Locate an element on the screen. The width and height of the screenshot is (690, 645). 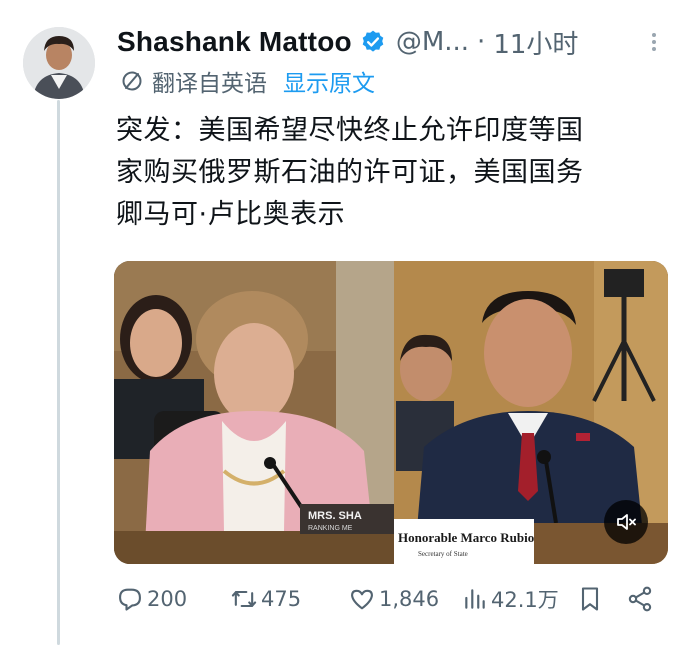
share-button is located at coordinates (641, 599).